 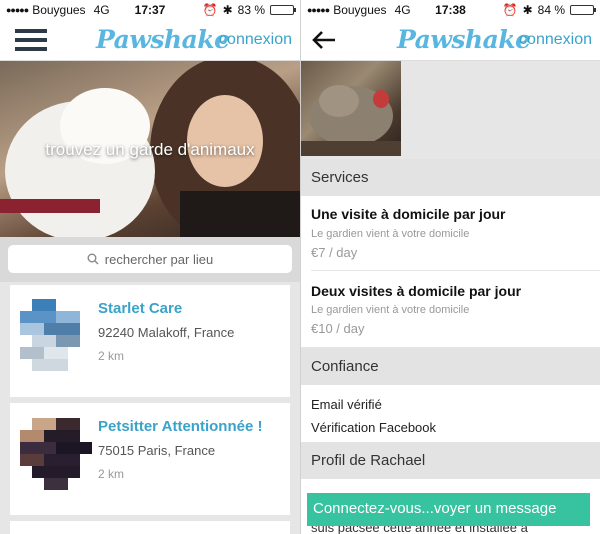 What do you see at coordinates (166, 332) in the screenshot?
I see `listing-address: 92240 Malakoff, France` at bounding box center [166, 332].